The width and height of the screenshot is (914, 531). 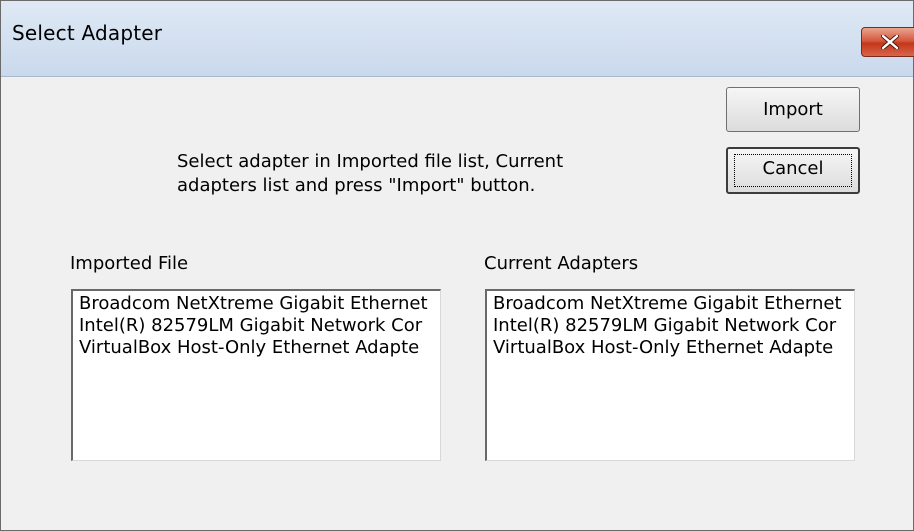 What do you see at coordinates (129, 263) in the screenshot?
I see `imported-file-label: Imported File` at bounding box center [129, 263].